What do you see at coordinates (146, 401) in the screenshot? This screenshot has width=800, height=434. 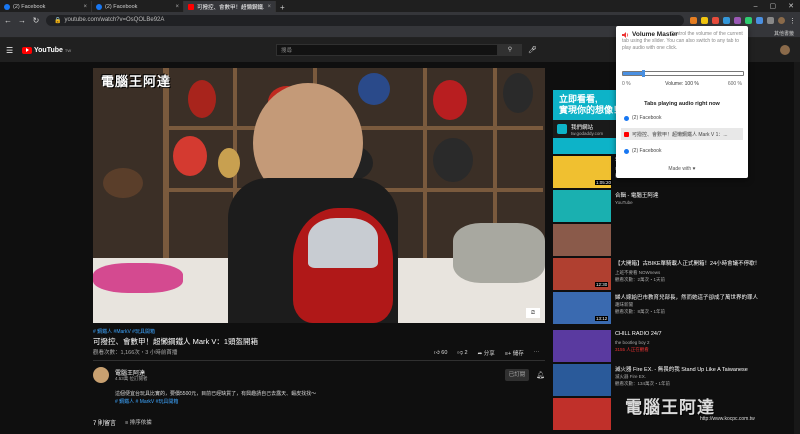 I see `description-hashtags: # 鋼鐵人 # MarkV #玩具開箱` at bounding box center [146, 401].